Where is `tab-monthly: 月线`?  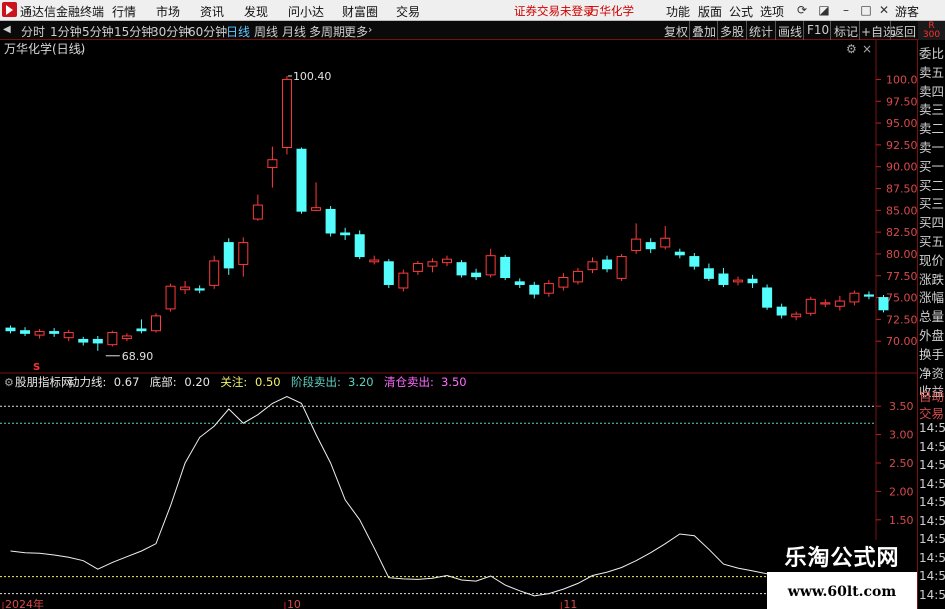 tab-monthly: 月线 is located at coordinates (294, 31).